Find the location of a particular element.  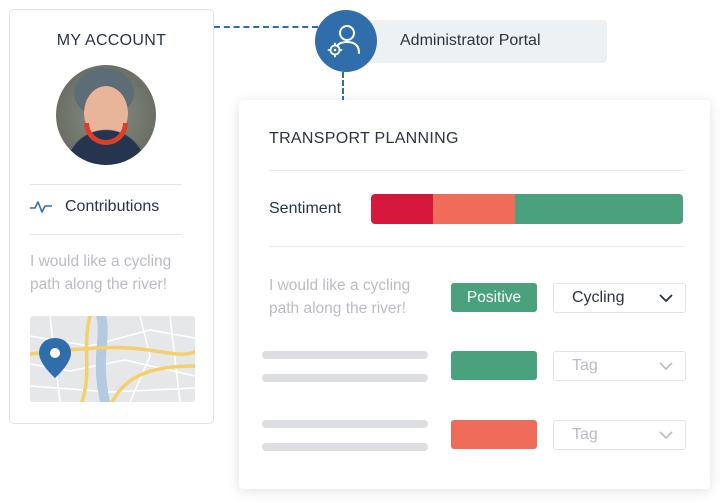

sentiment-tag-positive: Positive is located at coordinates (494, 297).